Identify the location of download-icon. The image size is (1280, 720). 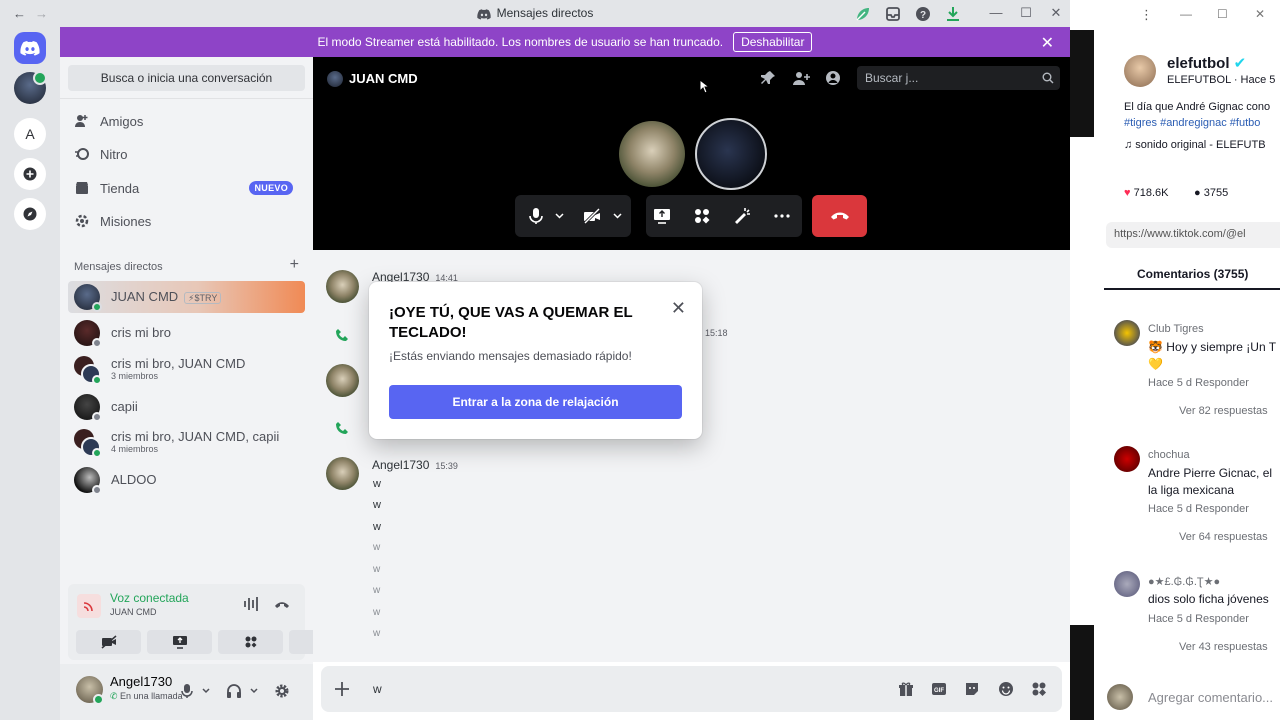
(953, 14).